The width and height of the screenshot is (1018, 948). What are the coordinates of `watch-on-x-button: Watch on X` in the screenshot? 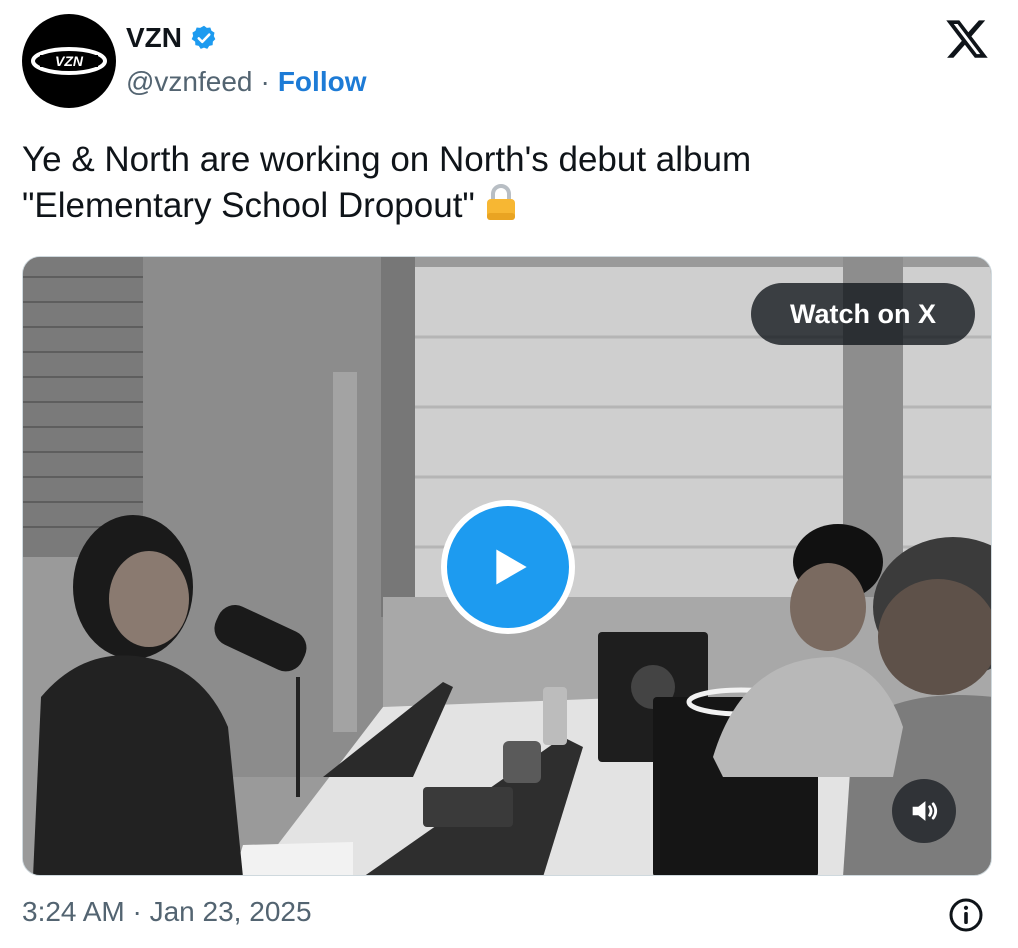 It's located at (863, 314).